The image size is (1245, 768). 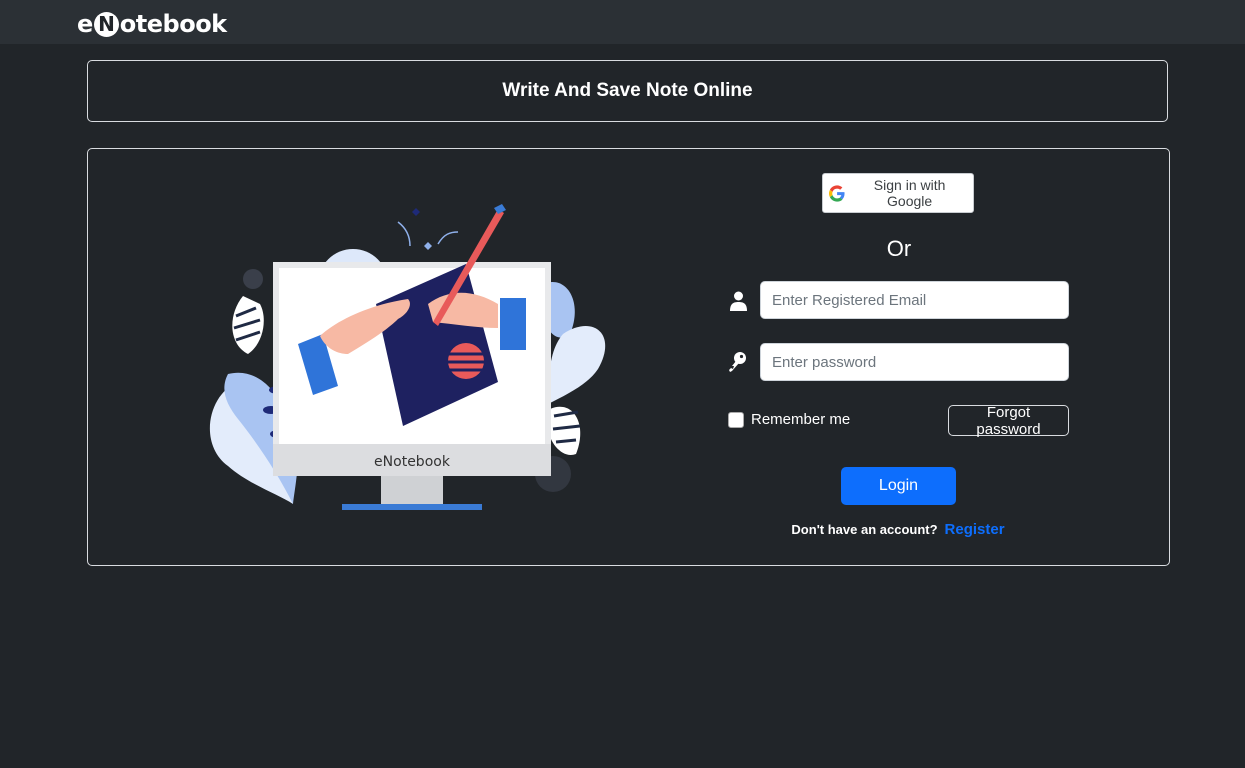 What do you see at coordinates (837, 193) in the screenshot?
I see `google-icon` at bounding box center [837, 193].